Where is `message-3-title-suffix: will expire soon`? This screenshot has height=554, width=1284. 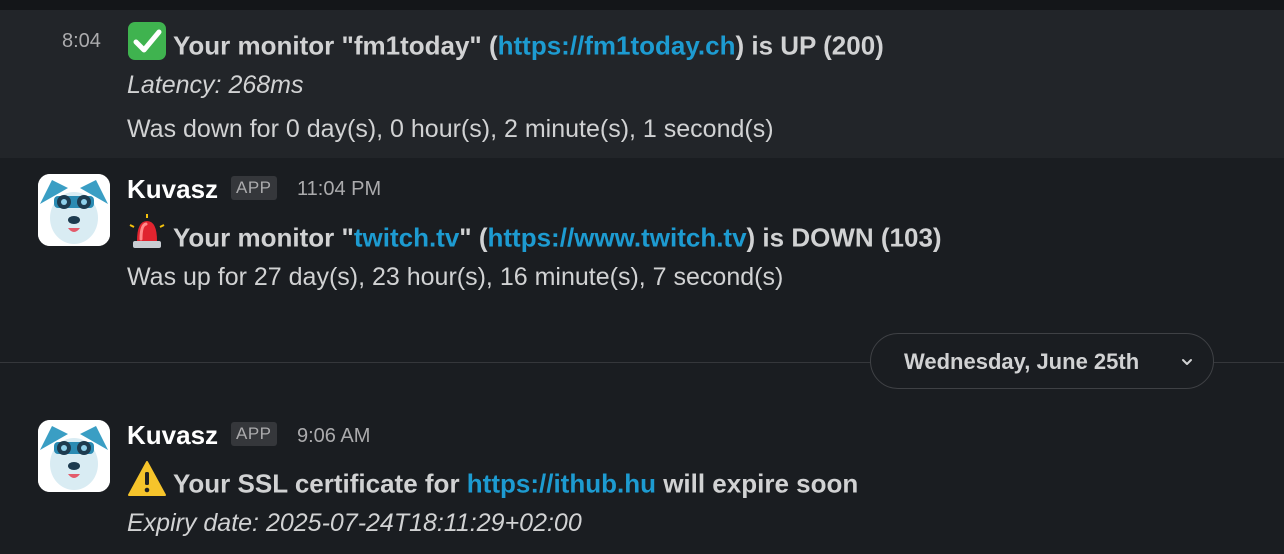 message-3-title-suffix: will expire soon is located at coordinates (757, 483).